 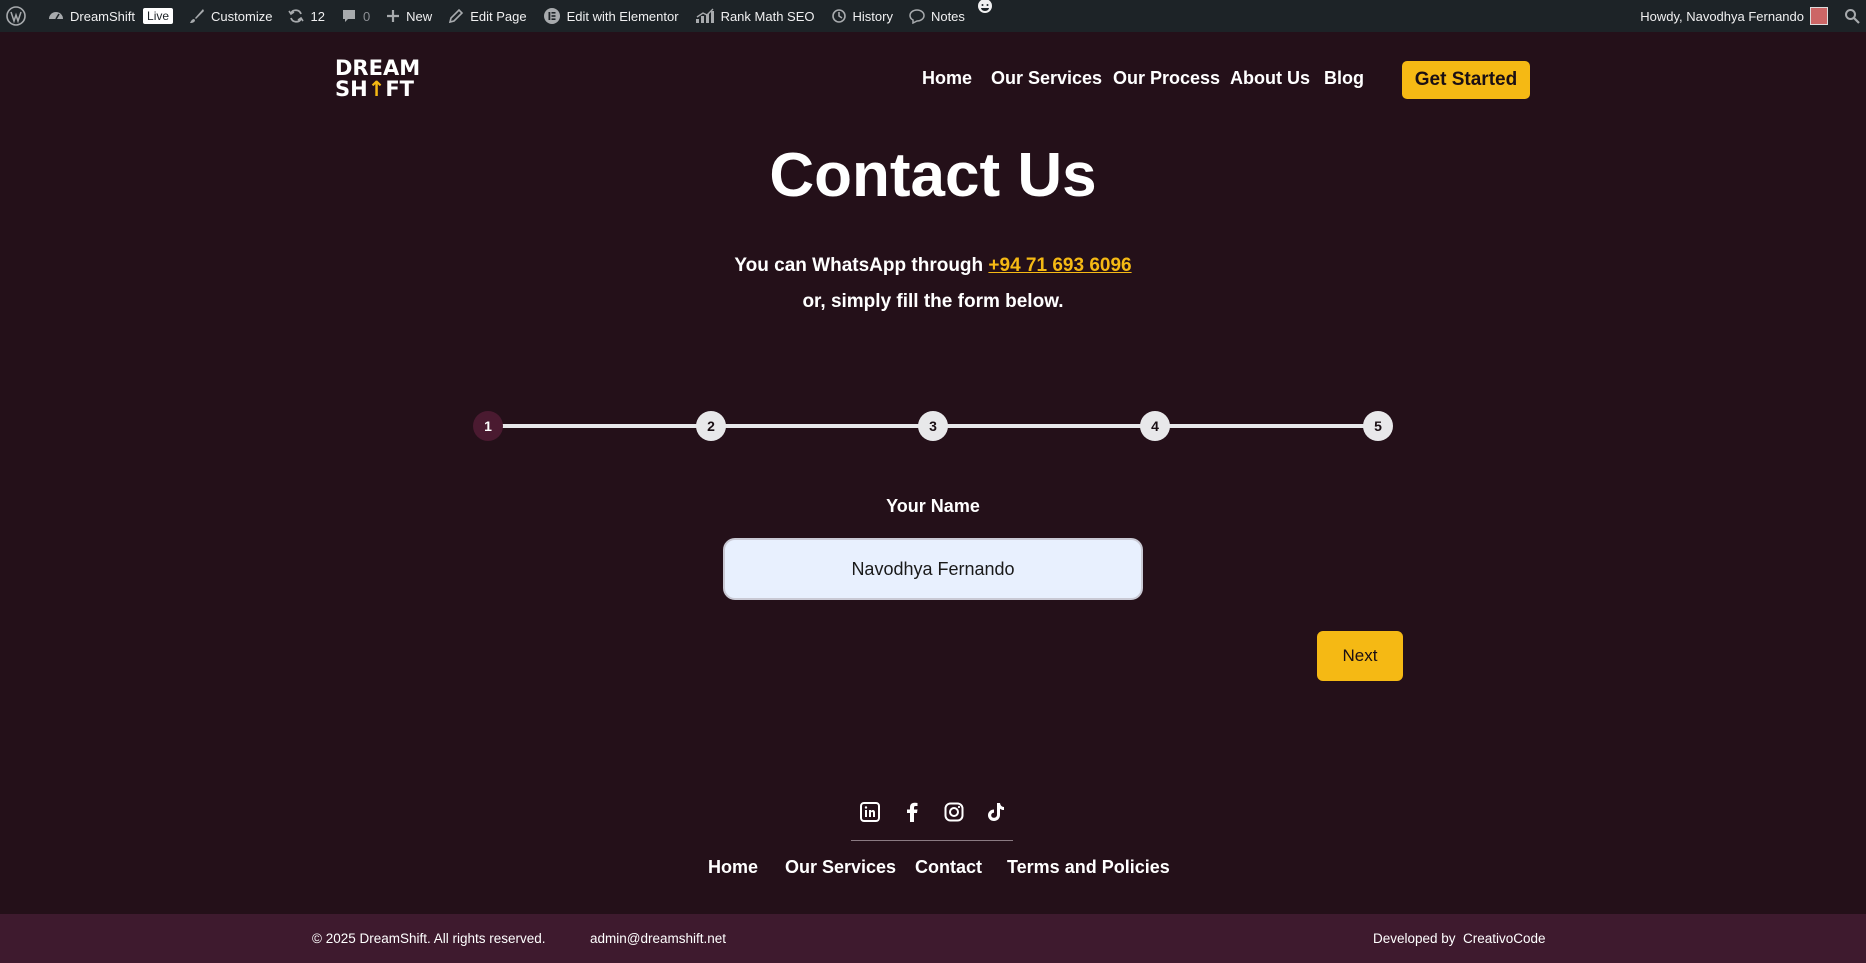 I want to click on rank-math-label: Rank Math SEO, so click(x=767, y=16).